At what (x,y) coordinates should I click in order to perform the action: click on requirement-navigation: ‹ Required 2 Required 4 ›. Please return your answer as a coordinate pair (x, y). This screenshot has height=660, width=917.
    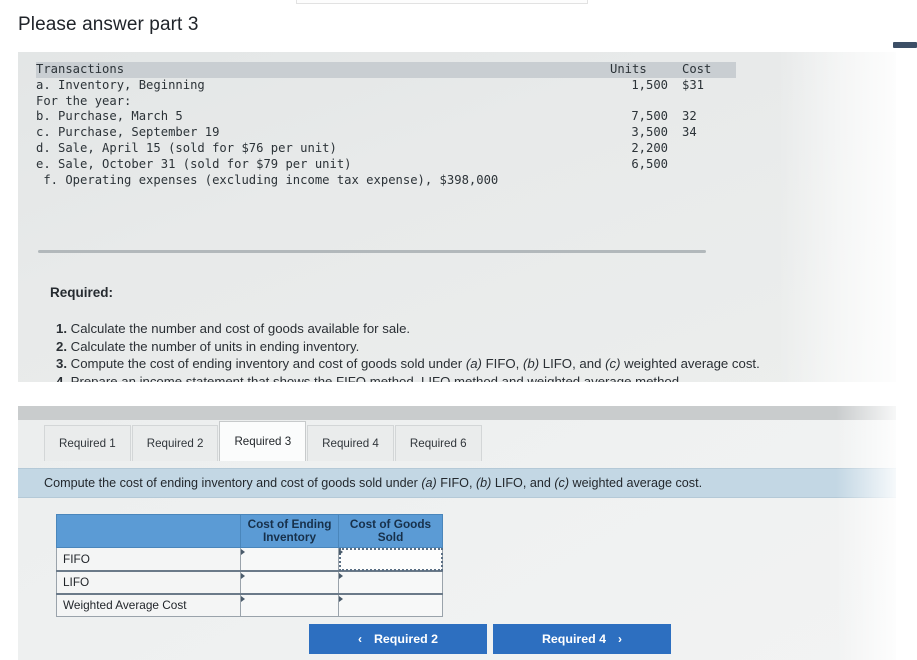
    Looking at the image, I should click on (457, 642).